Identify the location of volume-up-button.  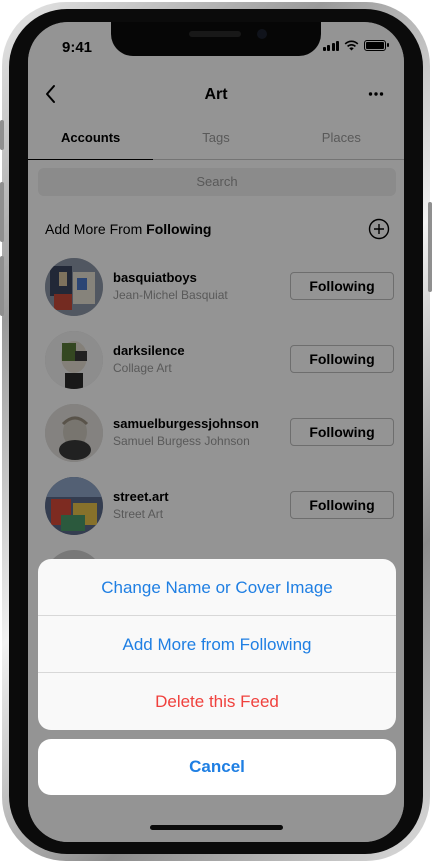
(2, 212).